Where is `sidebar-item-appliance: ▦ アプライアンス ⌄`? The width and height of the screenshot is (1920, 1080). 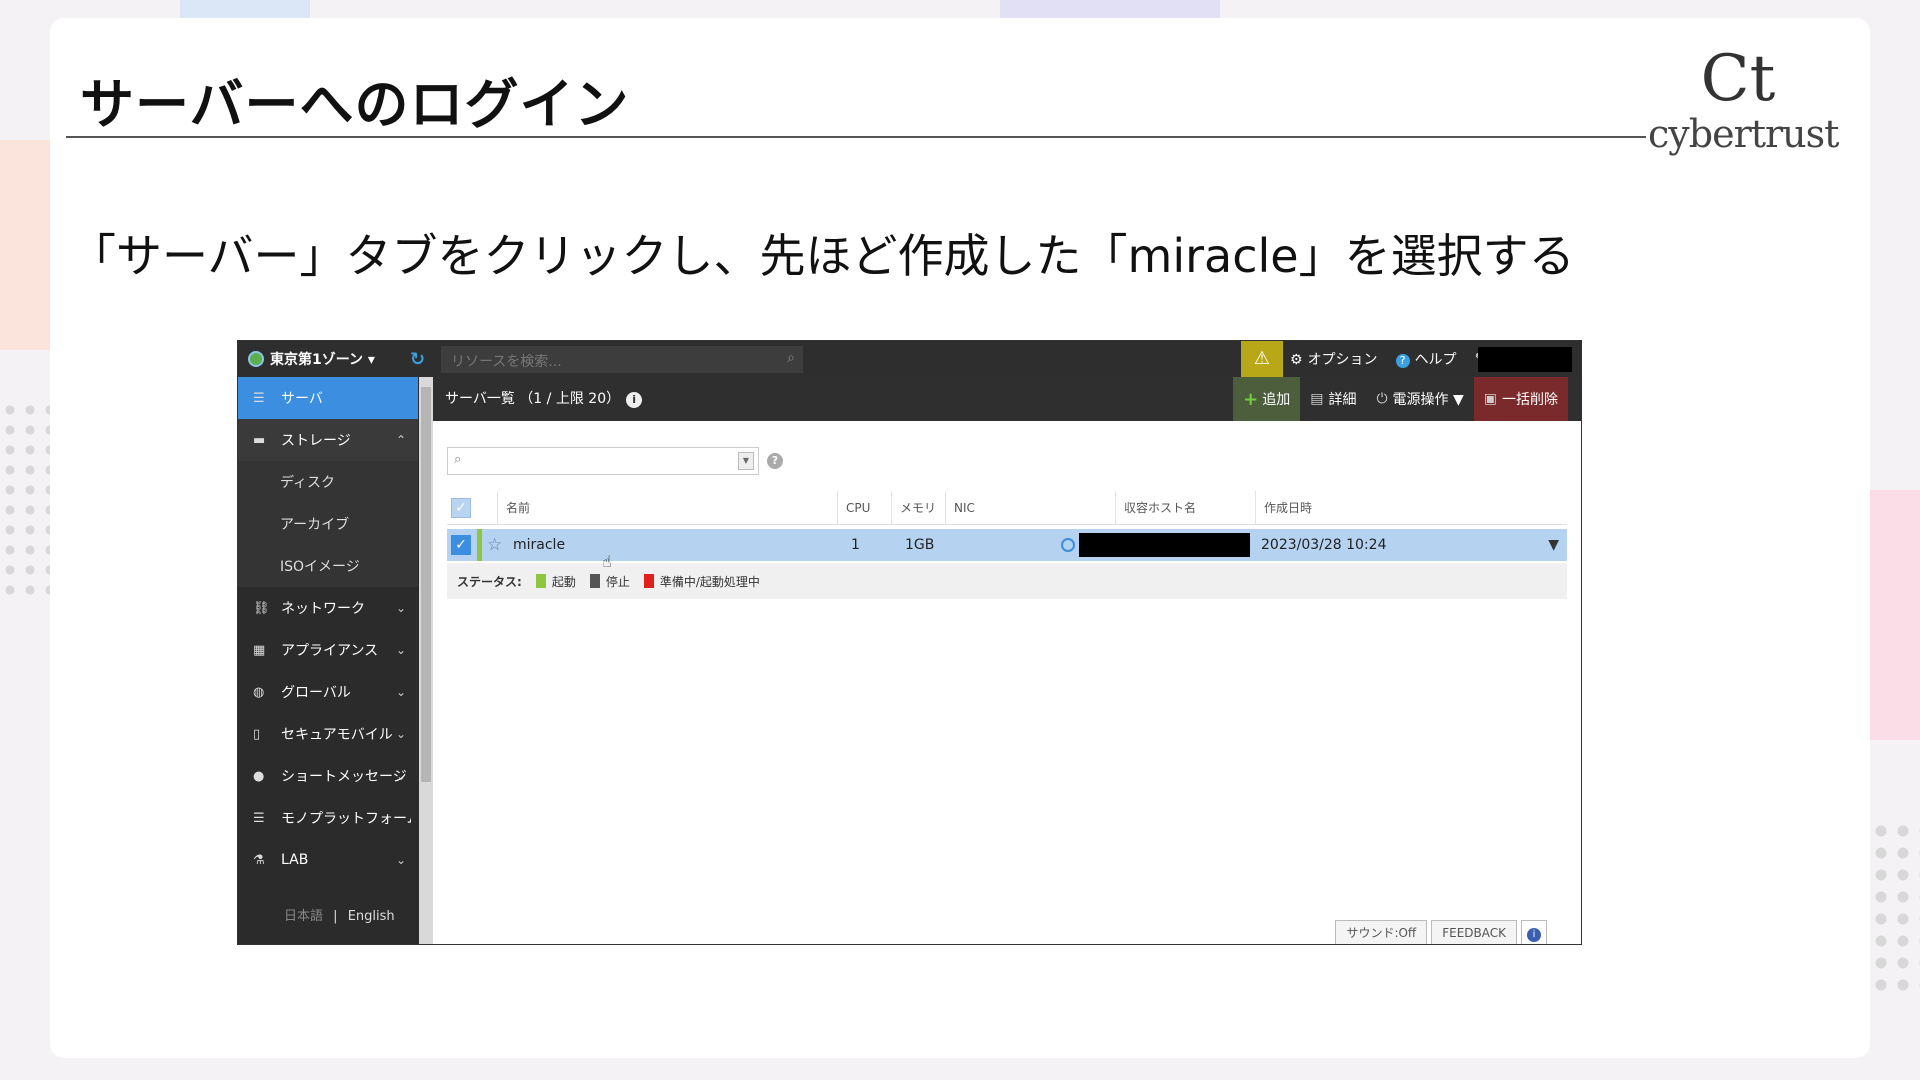
sidebar-item-appliance: ▦ アプライアンス ⌄ is located at coordinates (328, 650).